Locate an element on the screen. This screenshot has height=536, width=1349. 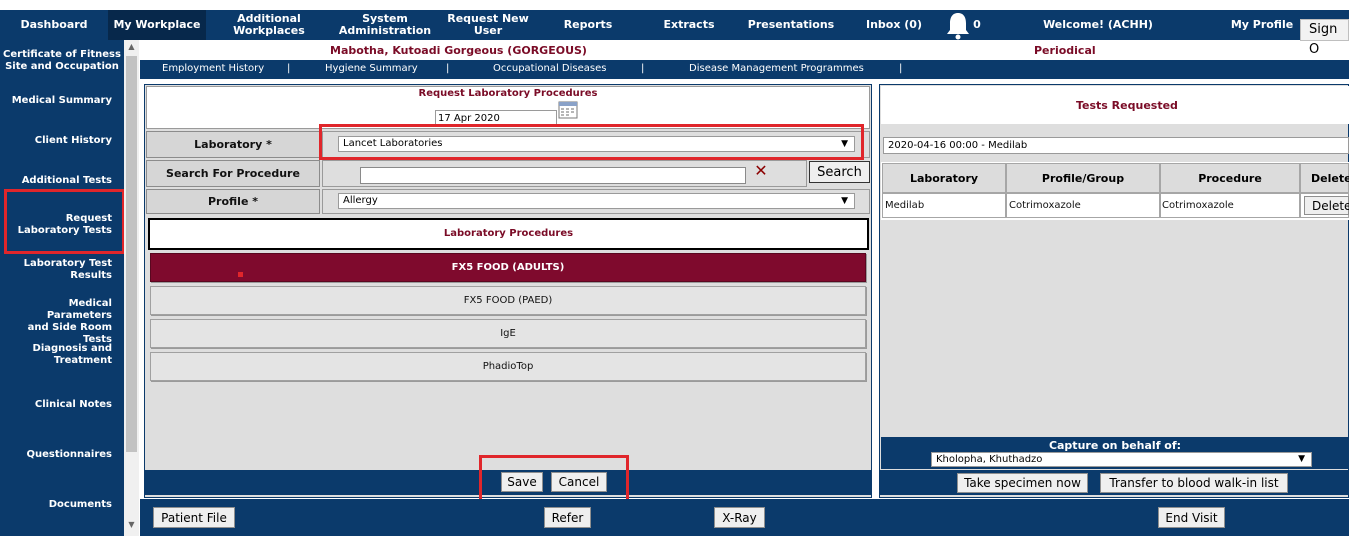
nav-presentations: Presentations is located at coordinates (791, 25).